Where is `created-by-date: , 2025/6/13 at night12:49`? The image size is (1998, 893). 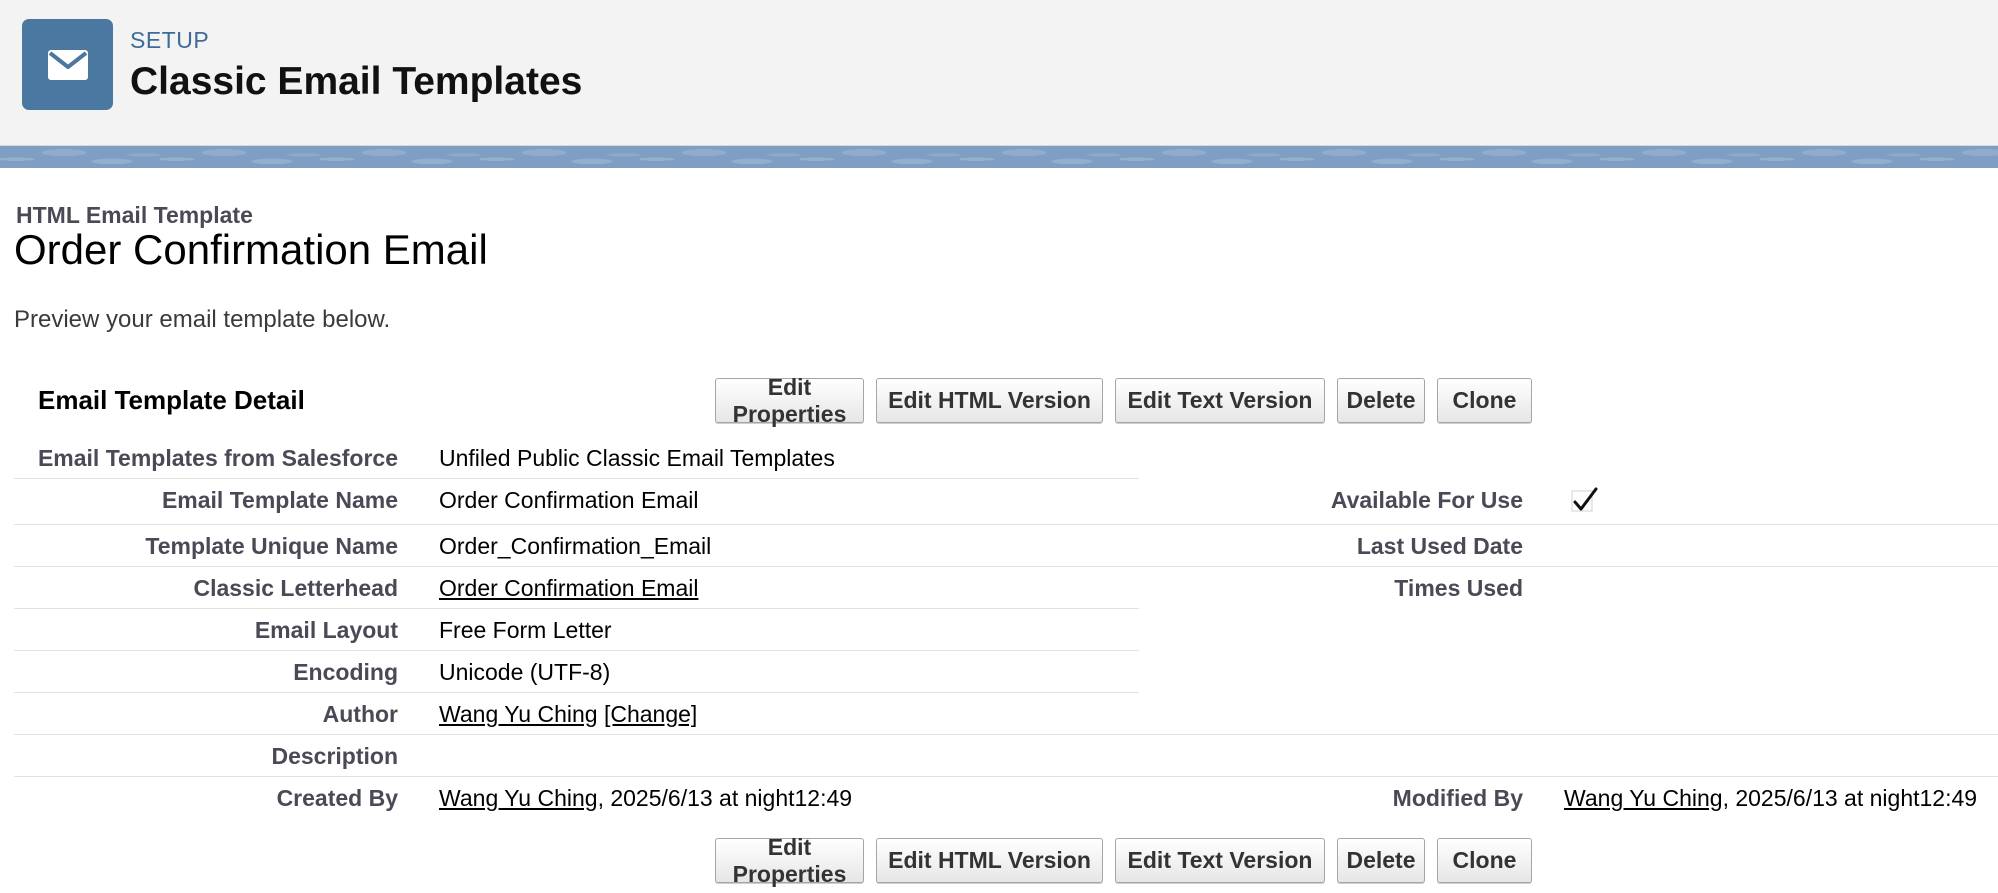
created-by-date: , 2025/6/13 at night12:49 is located at coordinates (725, 798).